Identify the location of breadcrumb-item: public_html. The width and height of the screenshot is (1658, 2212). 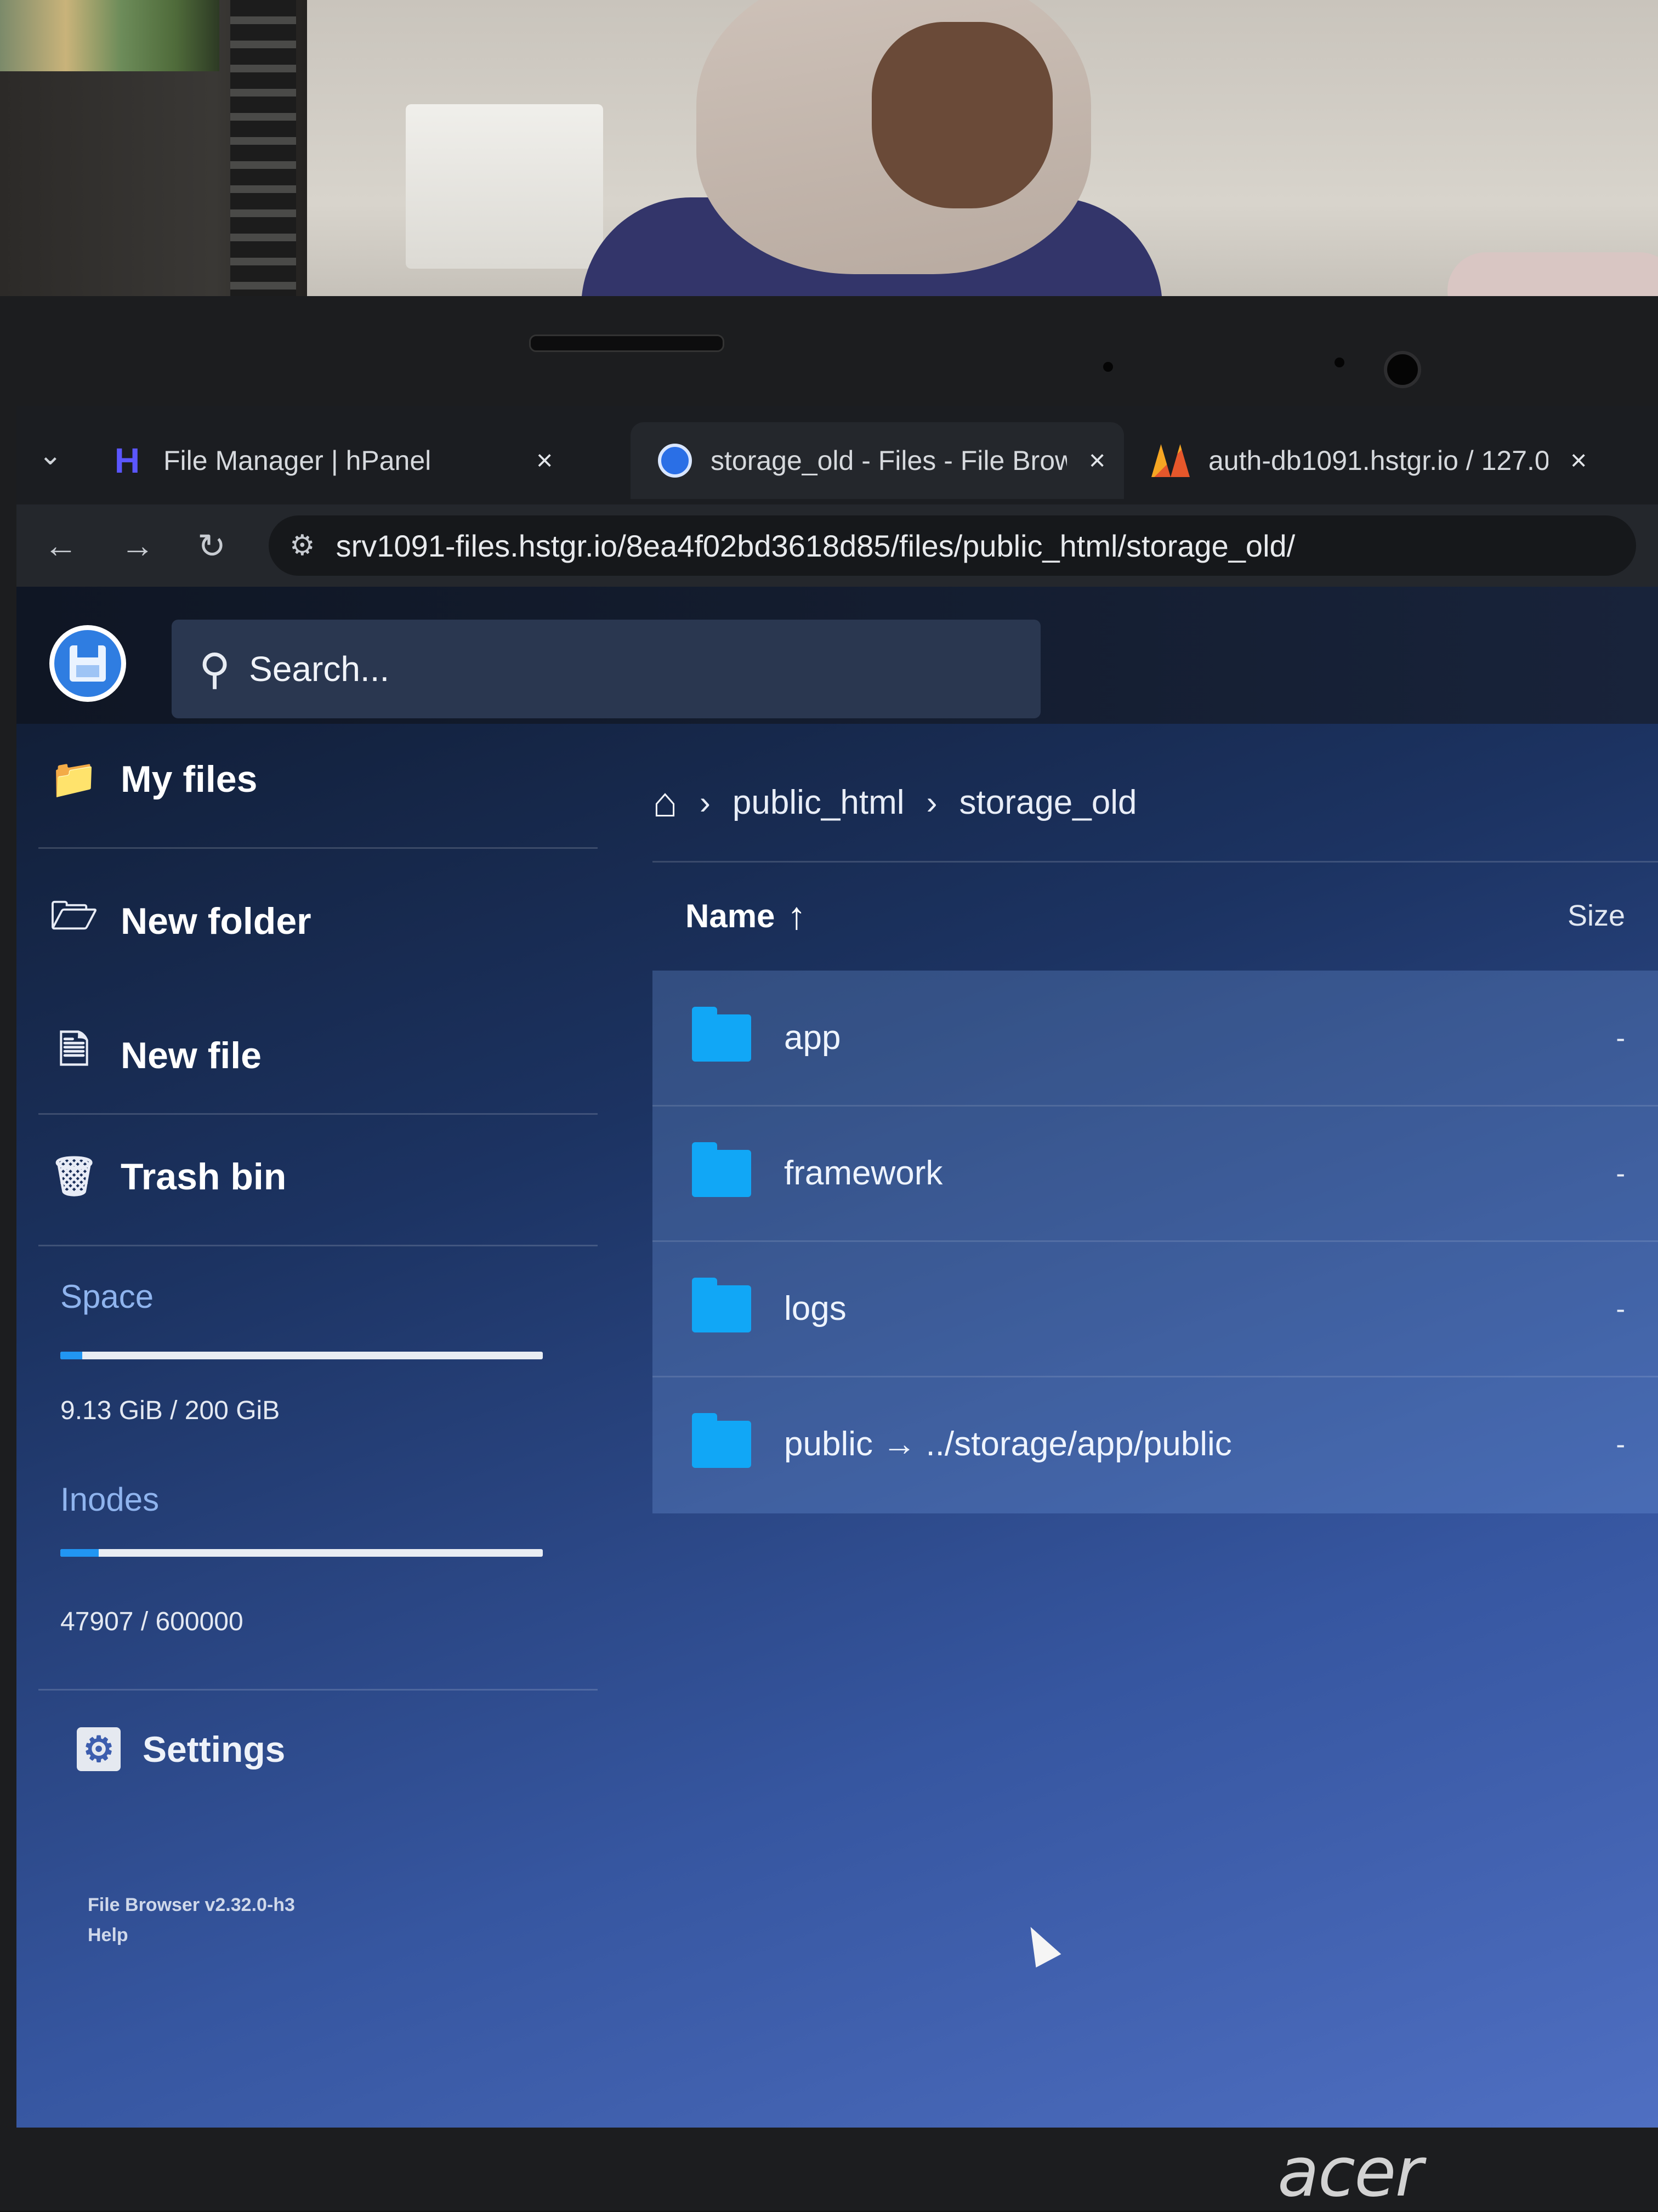
(819, 802).